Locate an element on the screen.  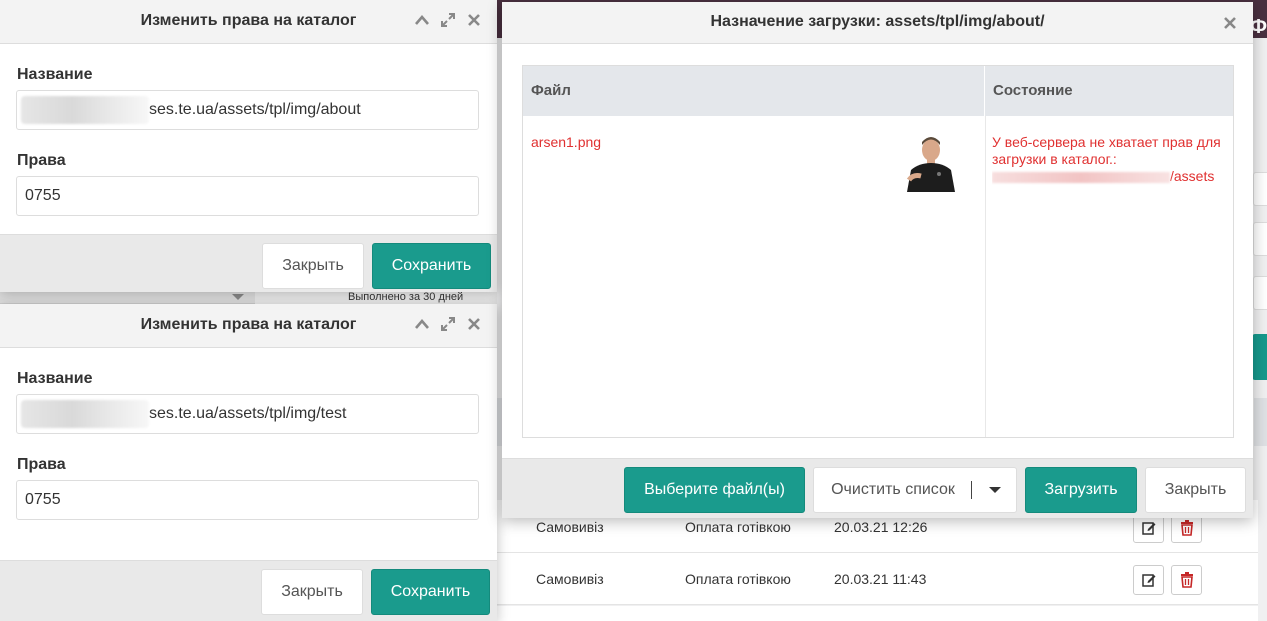
clear-list-button: Очистить список is located at coordinates (893, 490).